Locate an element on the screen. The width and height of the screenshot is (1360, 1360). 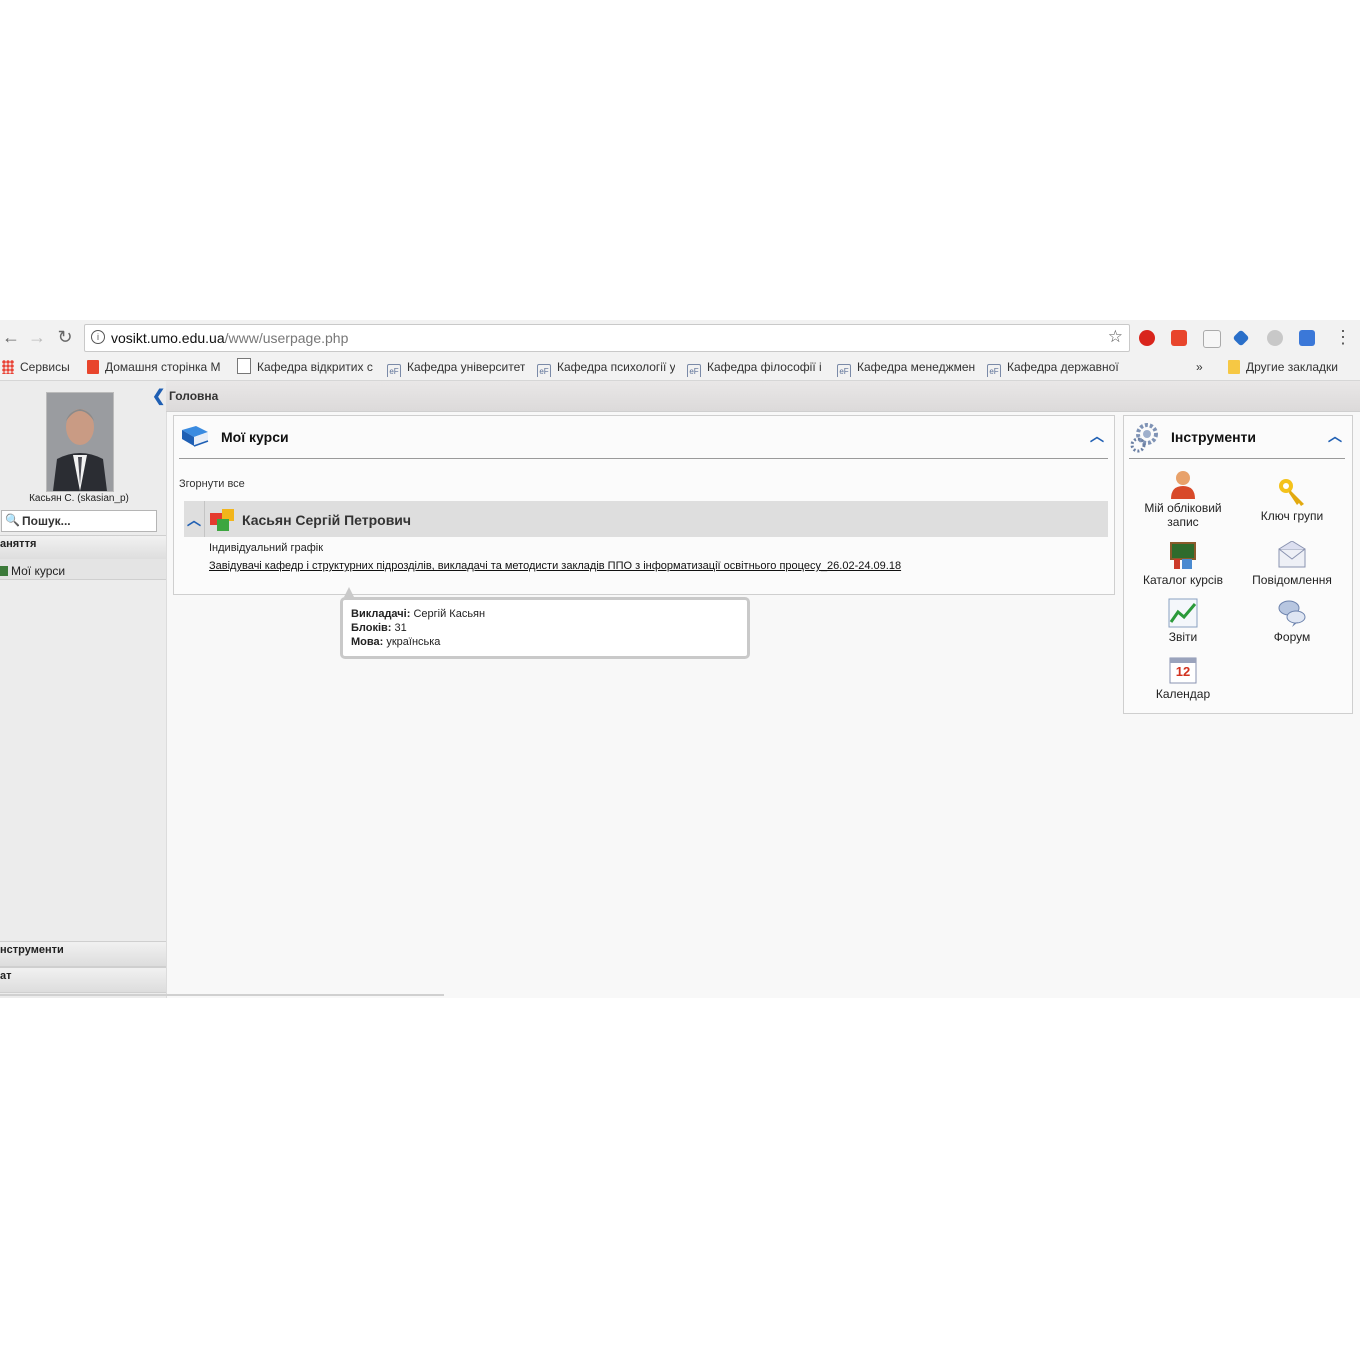
bookmark-item: eF Кафедра філософії і is located at coordinates (756, 367).